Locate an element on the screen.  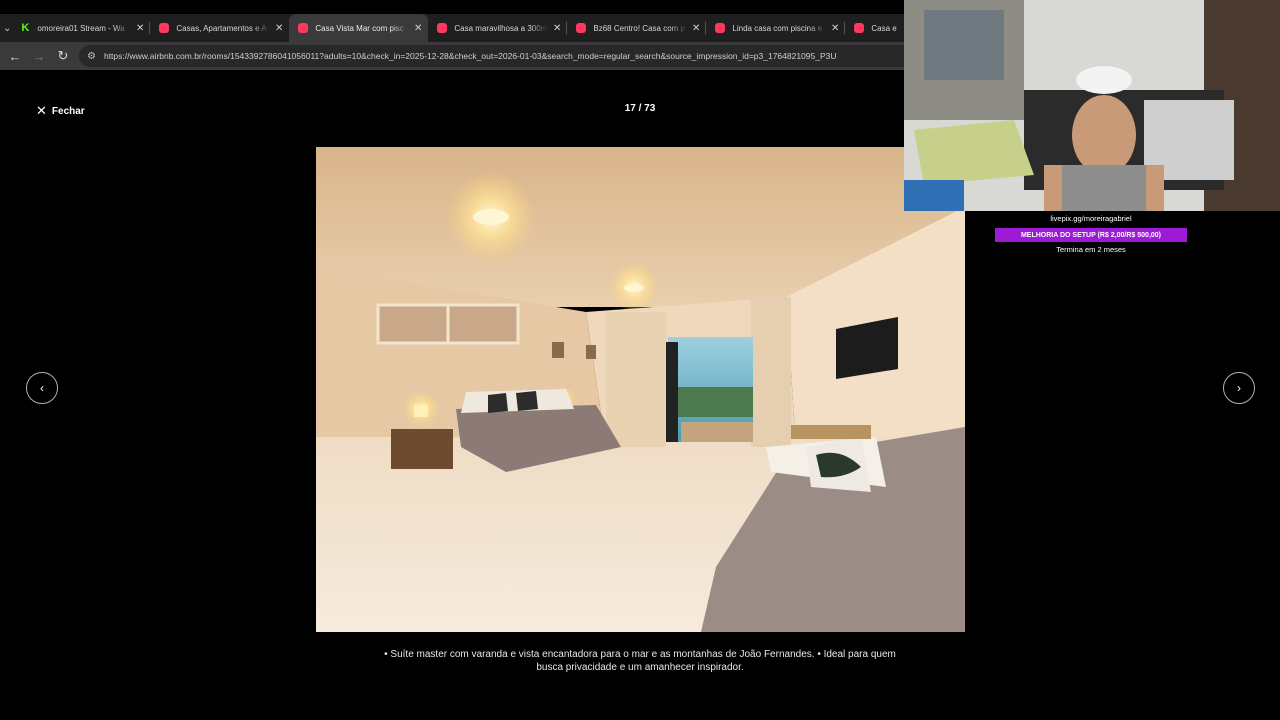
tab-title: Bz68 Centro! Casa com p is located at coordinates (639, 28).